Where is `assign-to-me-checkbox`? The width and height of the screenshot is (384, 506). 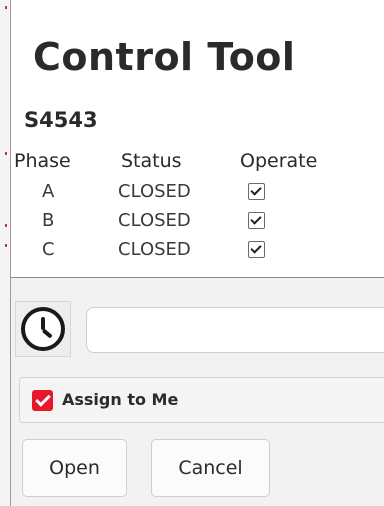 assign-to-me-checkbox is located at coordinates (42, 400).